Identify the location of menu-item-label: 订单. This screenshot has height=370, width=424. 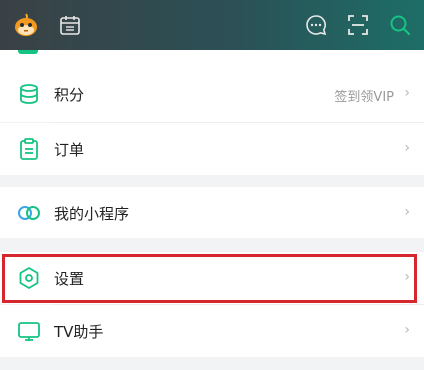
(69, 150).